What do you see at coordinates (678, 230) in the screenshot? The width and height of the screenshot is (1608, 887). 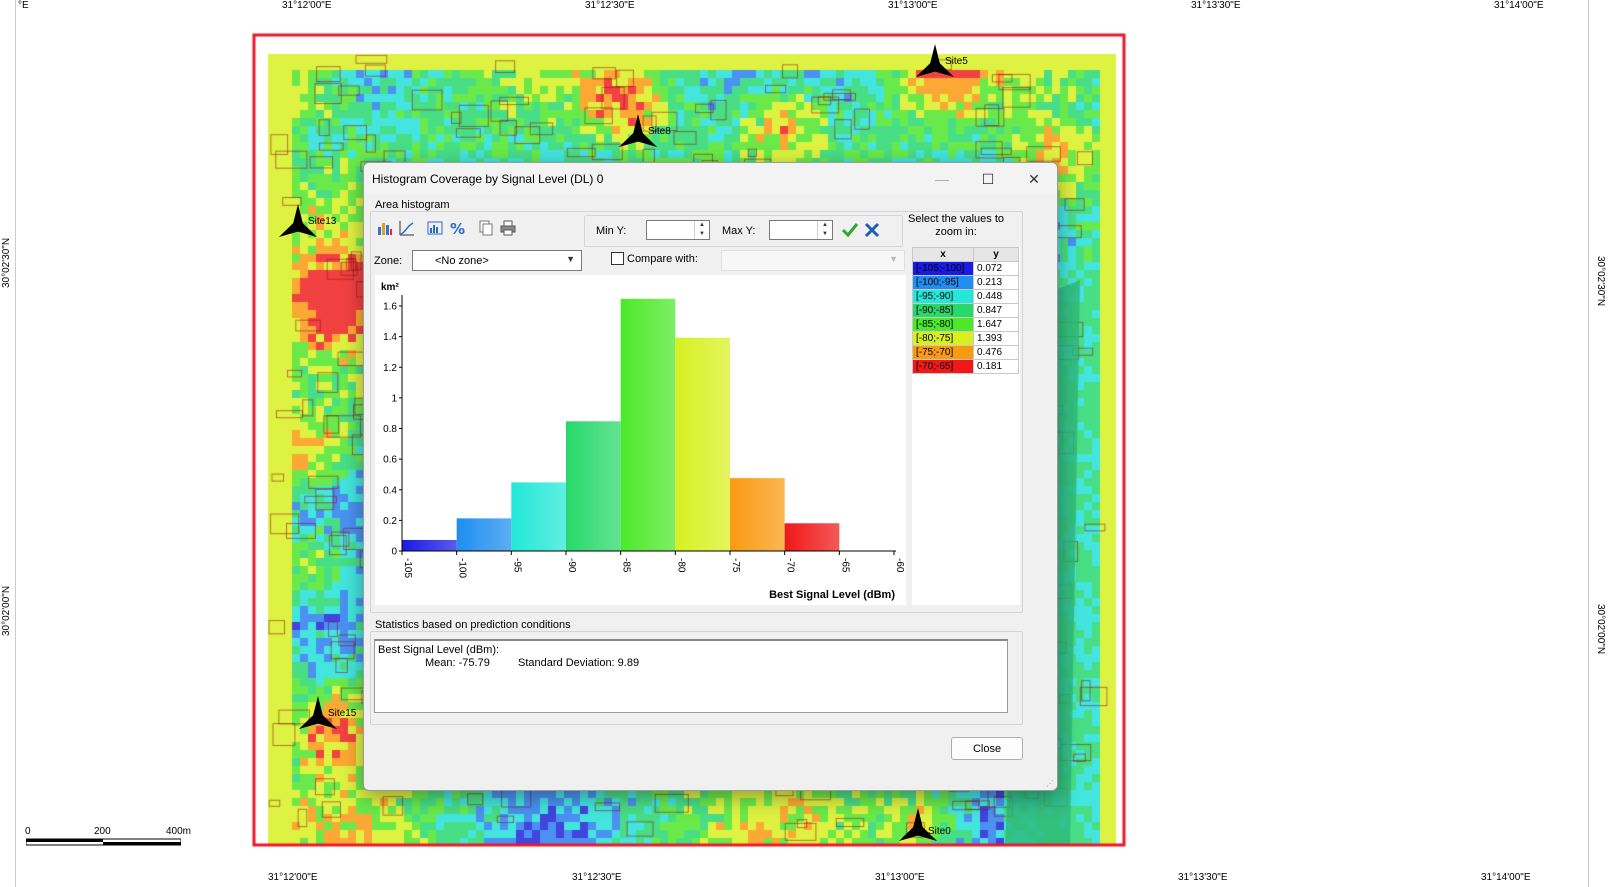 I see `min-y-input: ▲ ▼` at bounding box center [678, 230].